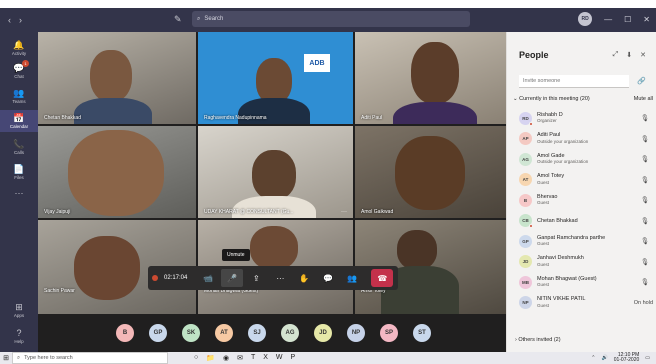  What do you see at coordinates (629, 55) in the screenshot?
I see `download-icon: ⬇` at bounding box center [629, 55].